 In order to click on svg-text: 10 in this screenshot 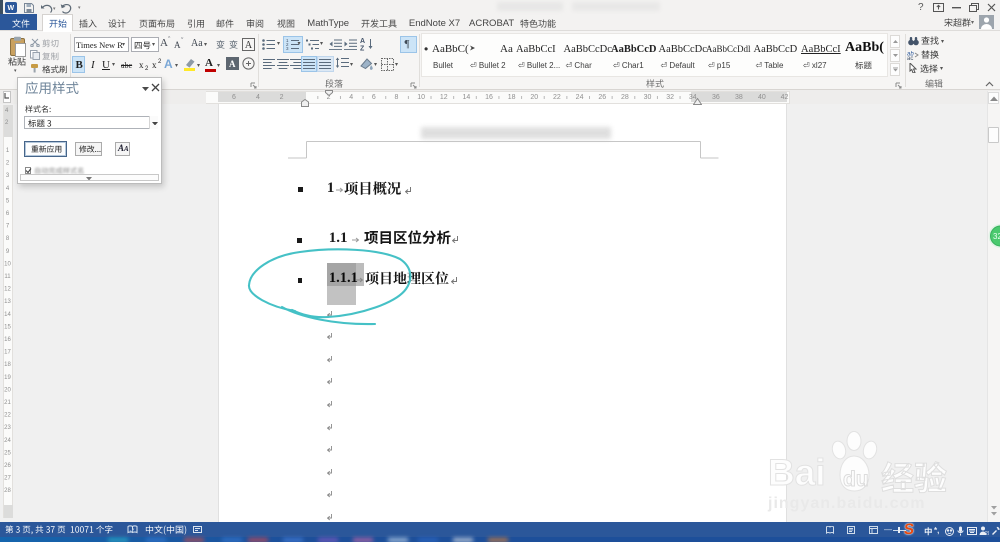, I will do `click(7, 264)`.